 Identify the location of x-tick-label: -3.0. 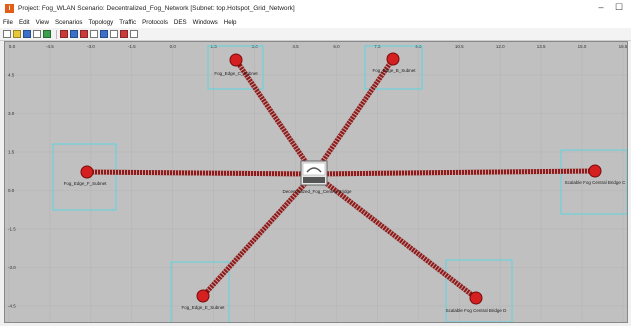
(91, 46).